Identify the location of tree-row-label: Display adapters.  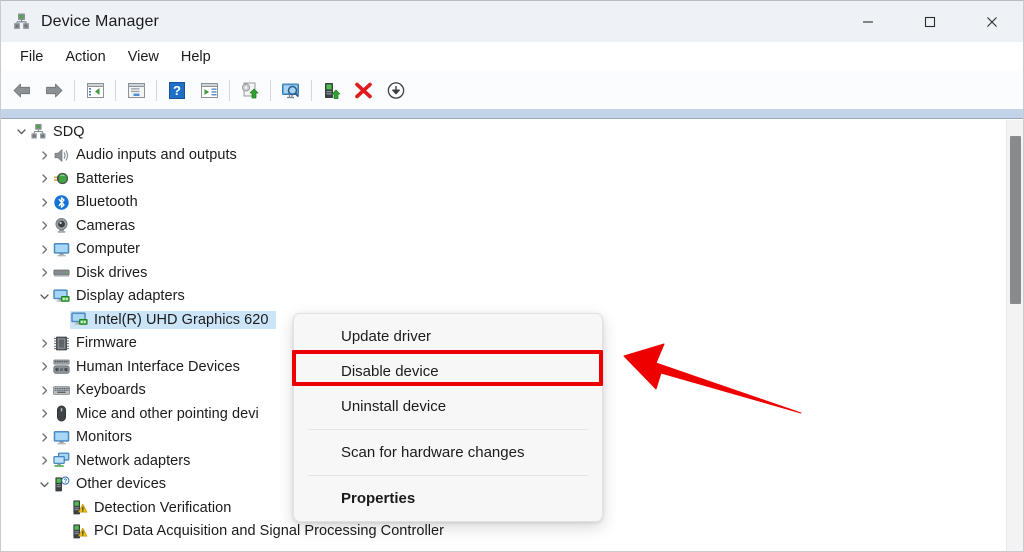
(130, 296).